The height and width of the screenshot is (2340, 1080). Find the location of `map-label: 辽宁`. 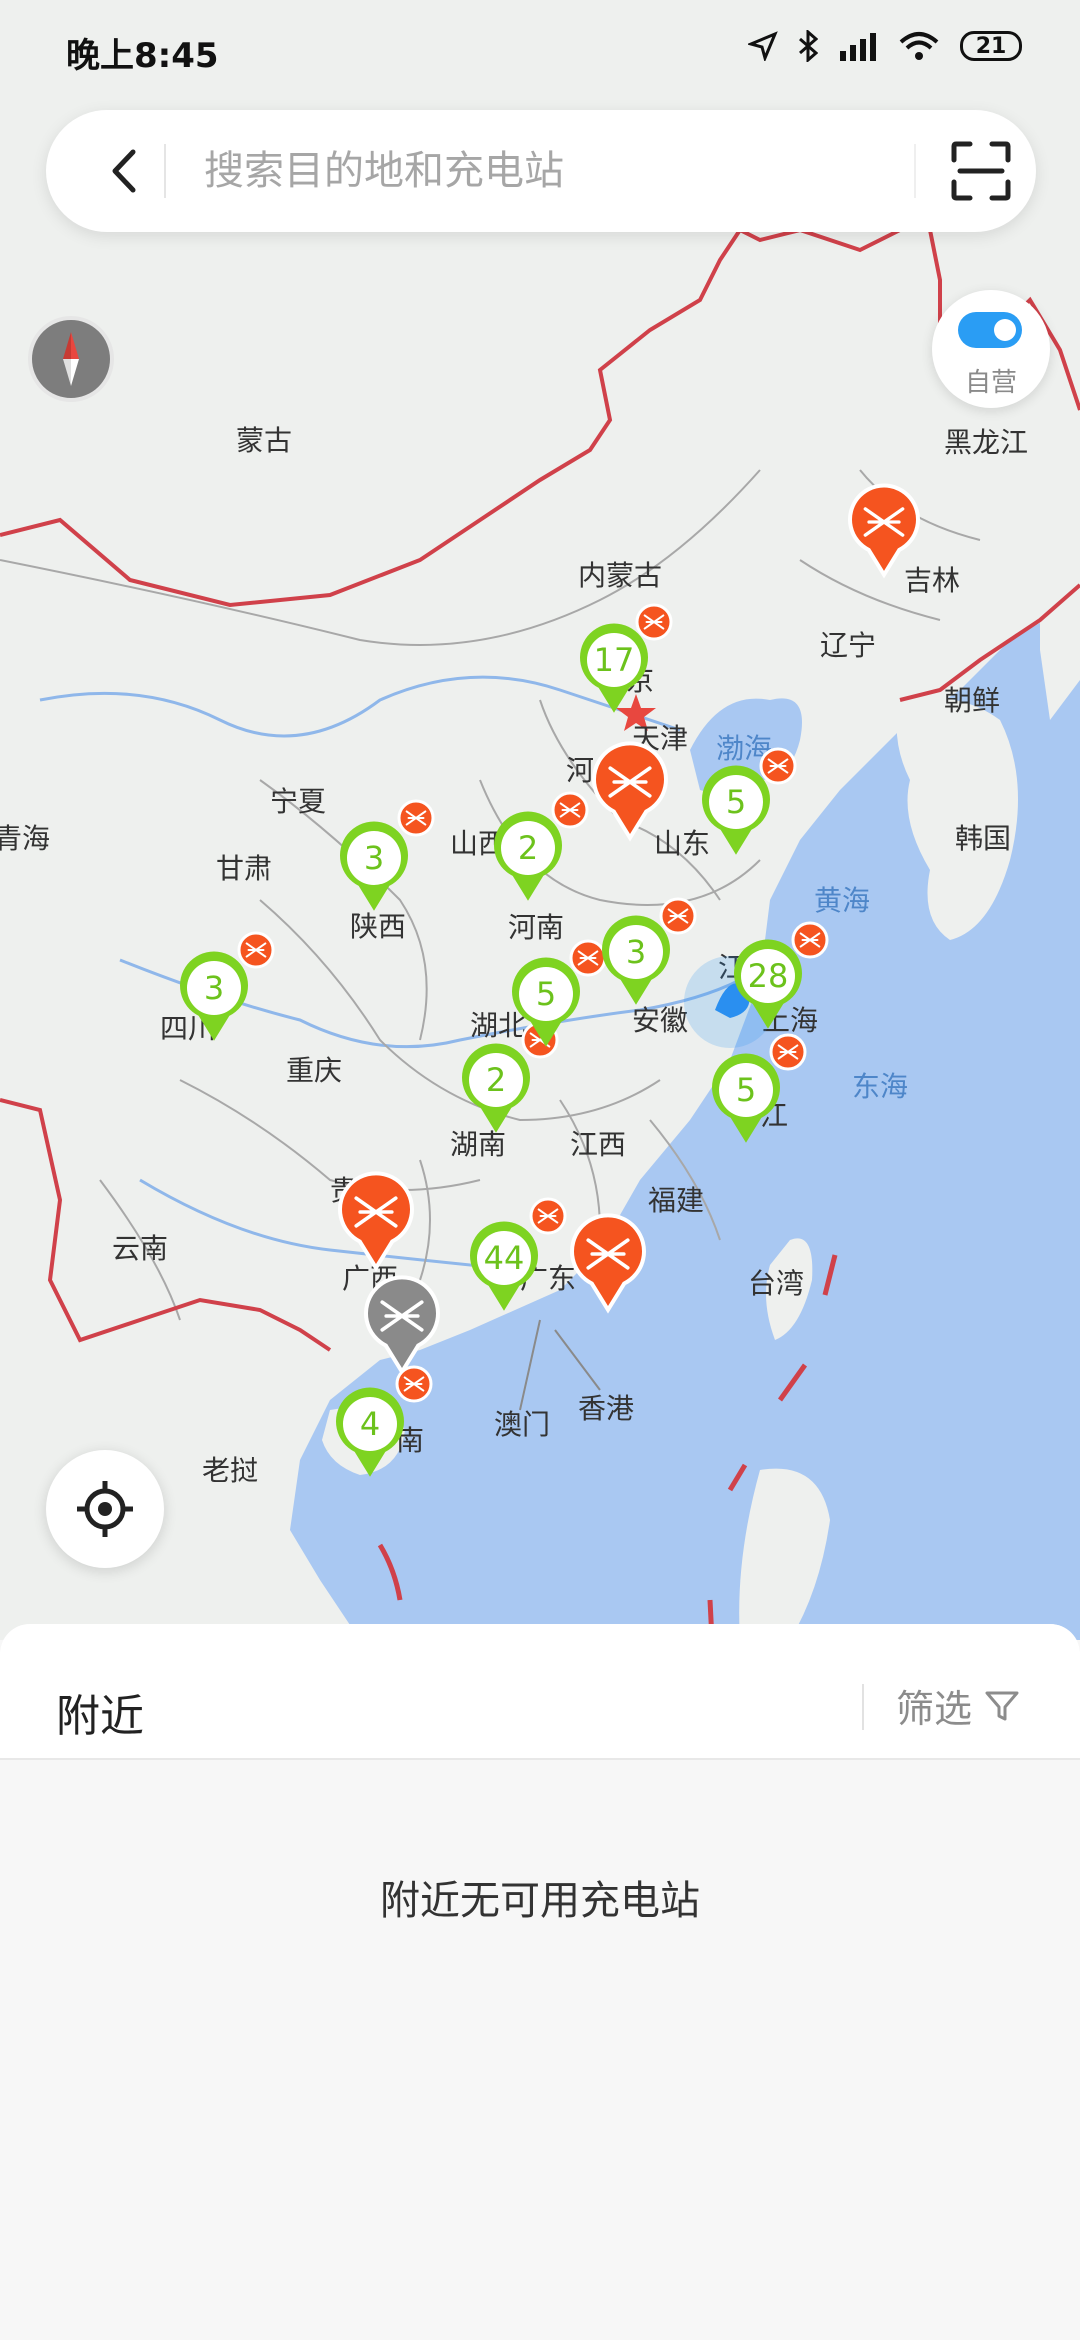

map-label: 辽宁 is located at coordinates (848, 645).